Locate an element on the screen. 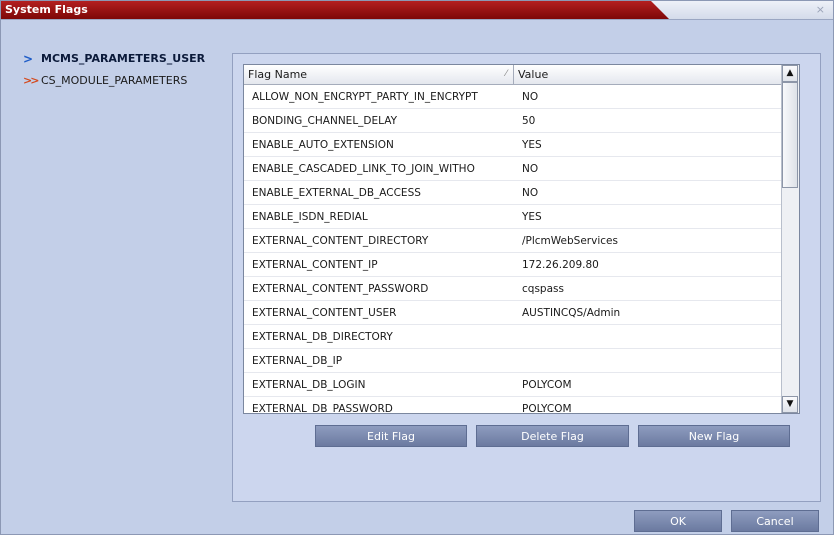 This screenshot has width=834, height=535. flag-value-cell: 50 is located at coordinates (529, 121).